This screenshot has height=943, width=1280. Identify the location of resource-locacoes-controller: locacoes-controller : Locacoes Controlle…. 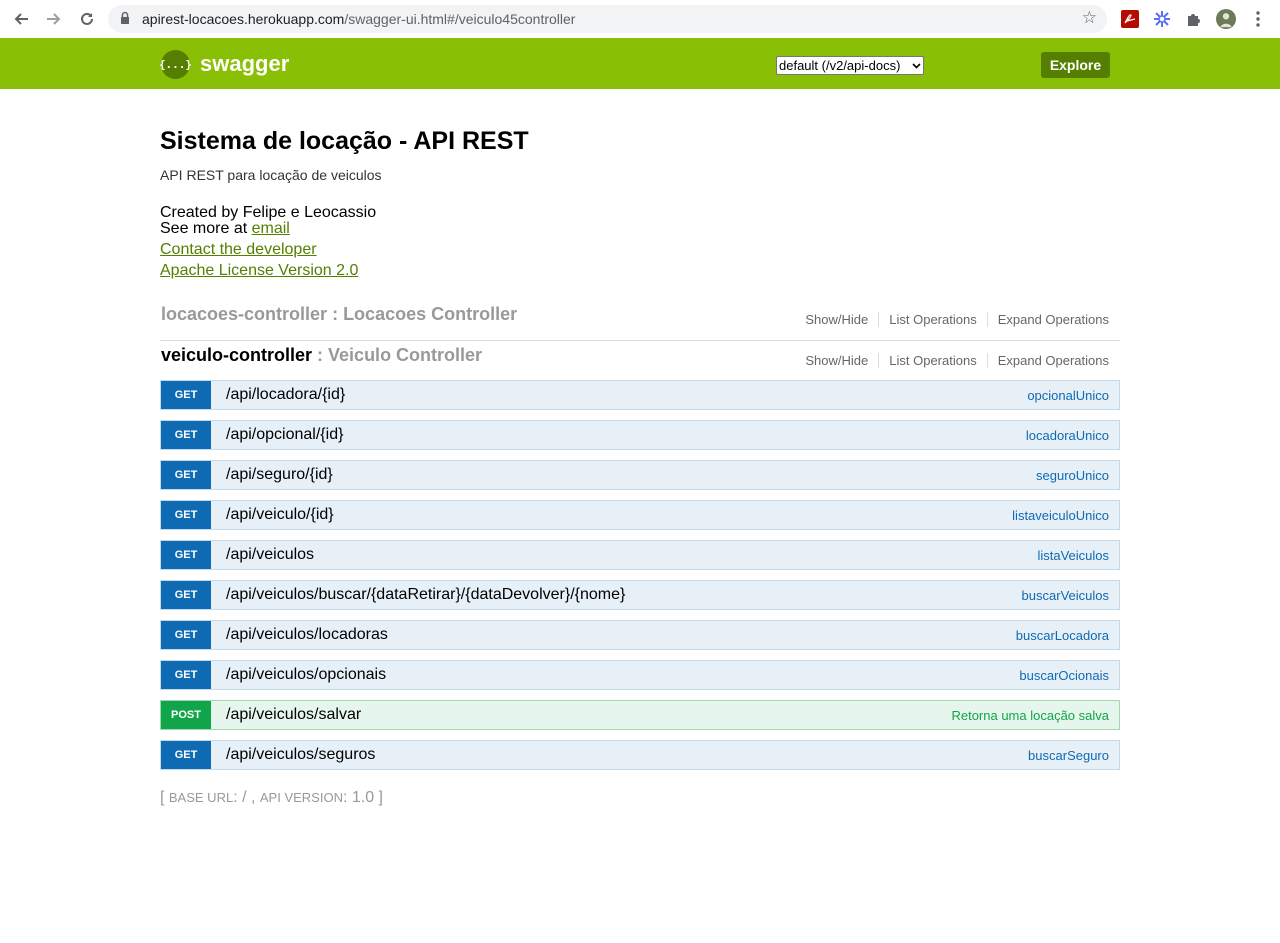
(640, 322).